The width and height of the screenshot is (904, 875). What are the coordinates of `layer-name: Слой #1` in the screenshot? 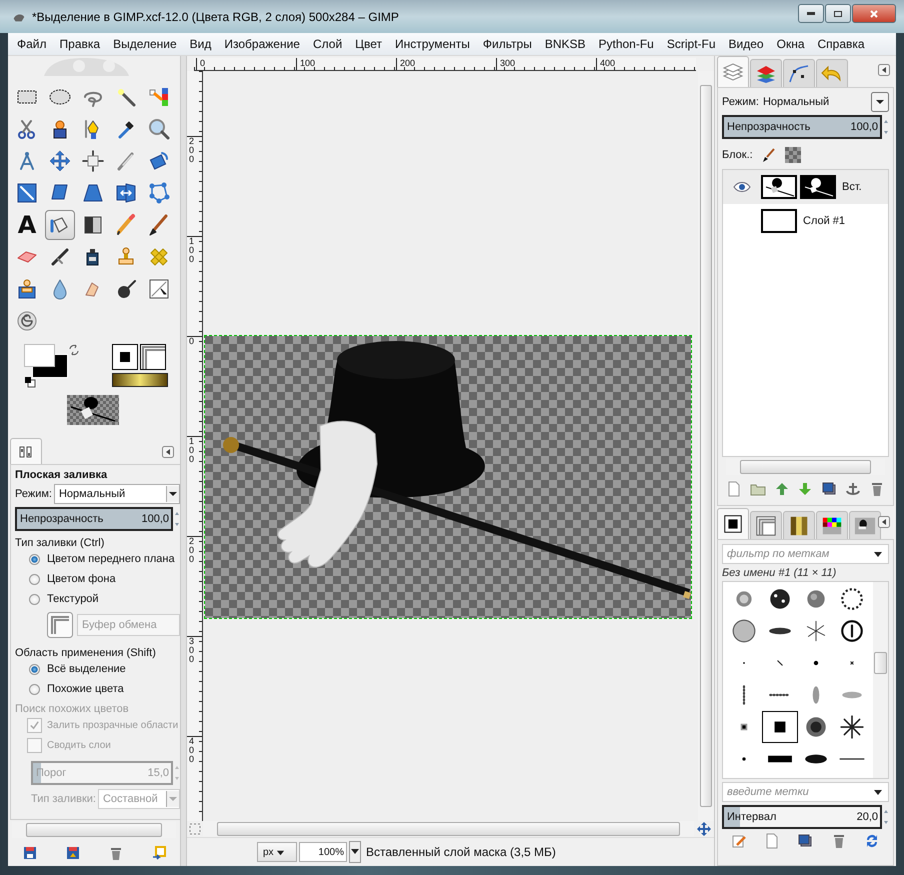 It's located at (824, 221).